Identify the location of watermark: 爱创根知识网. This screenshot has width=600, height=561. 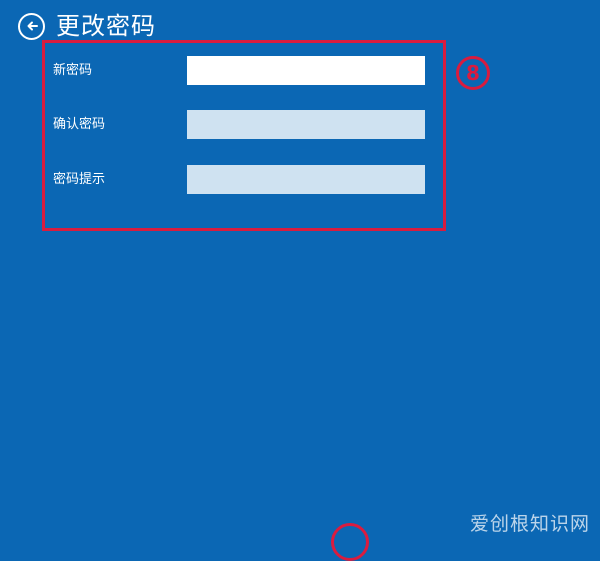
(529, 524).